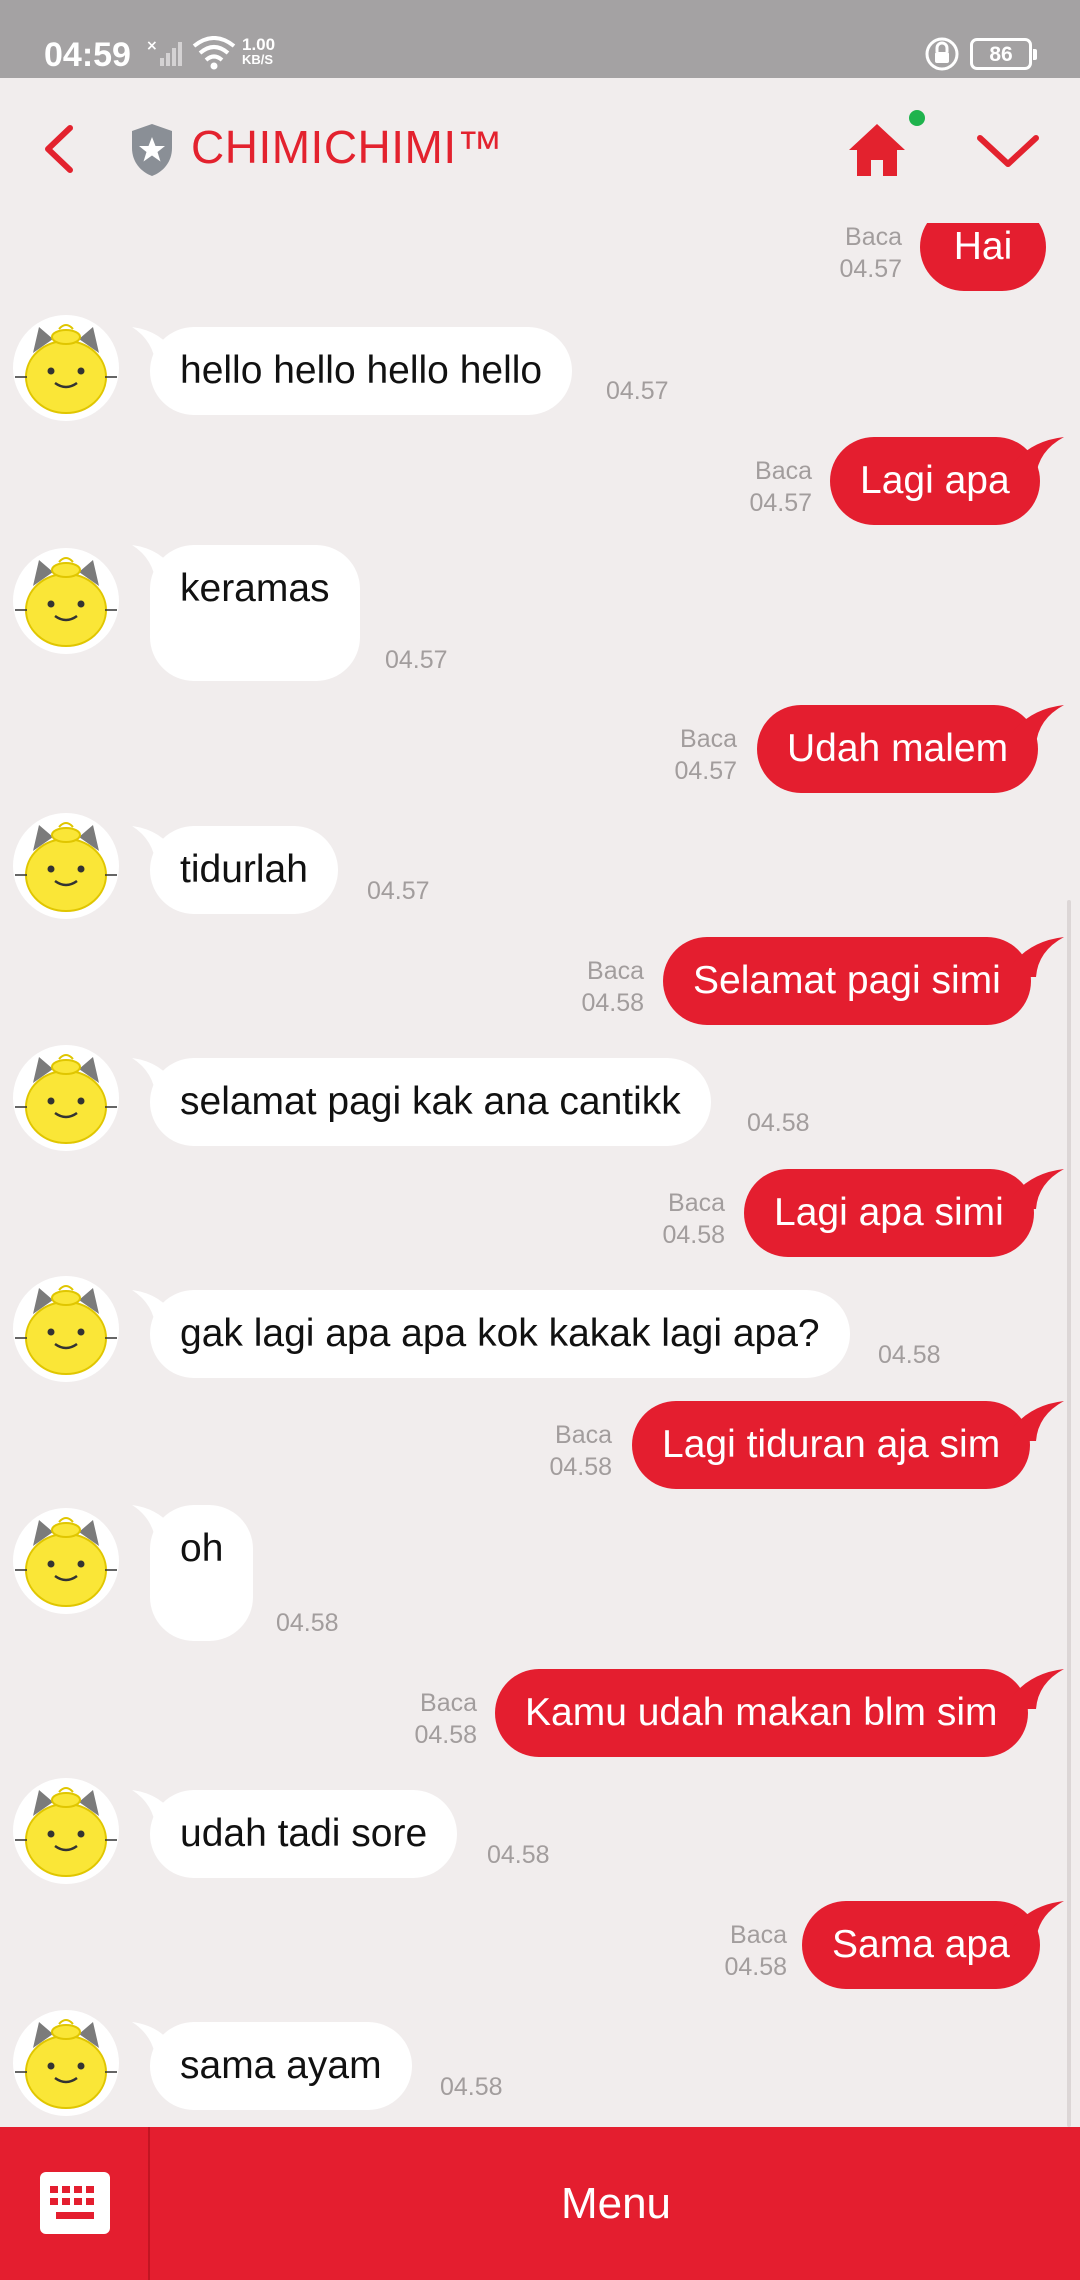 The height and width of the screenshot is (2280, 1080). Describe the element at coordinates (540, 39) in the screenshot. I see `status-bar: 04:59 × 1.00 KB/S 86` at that location.